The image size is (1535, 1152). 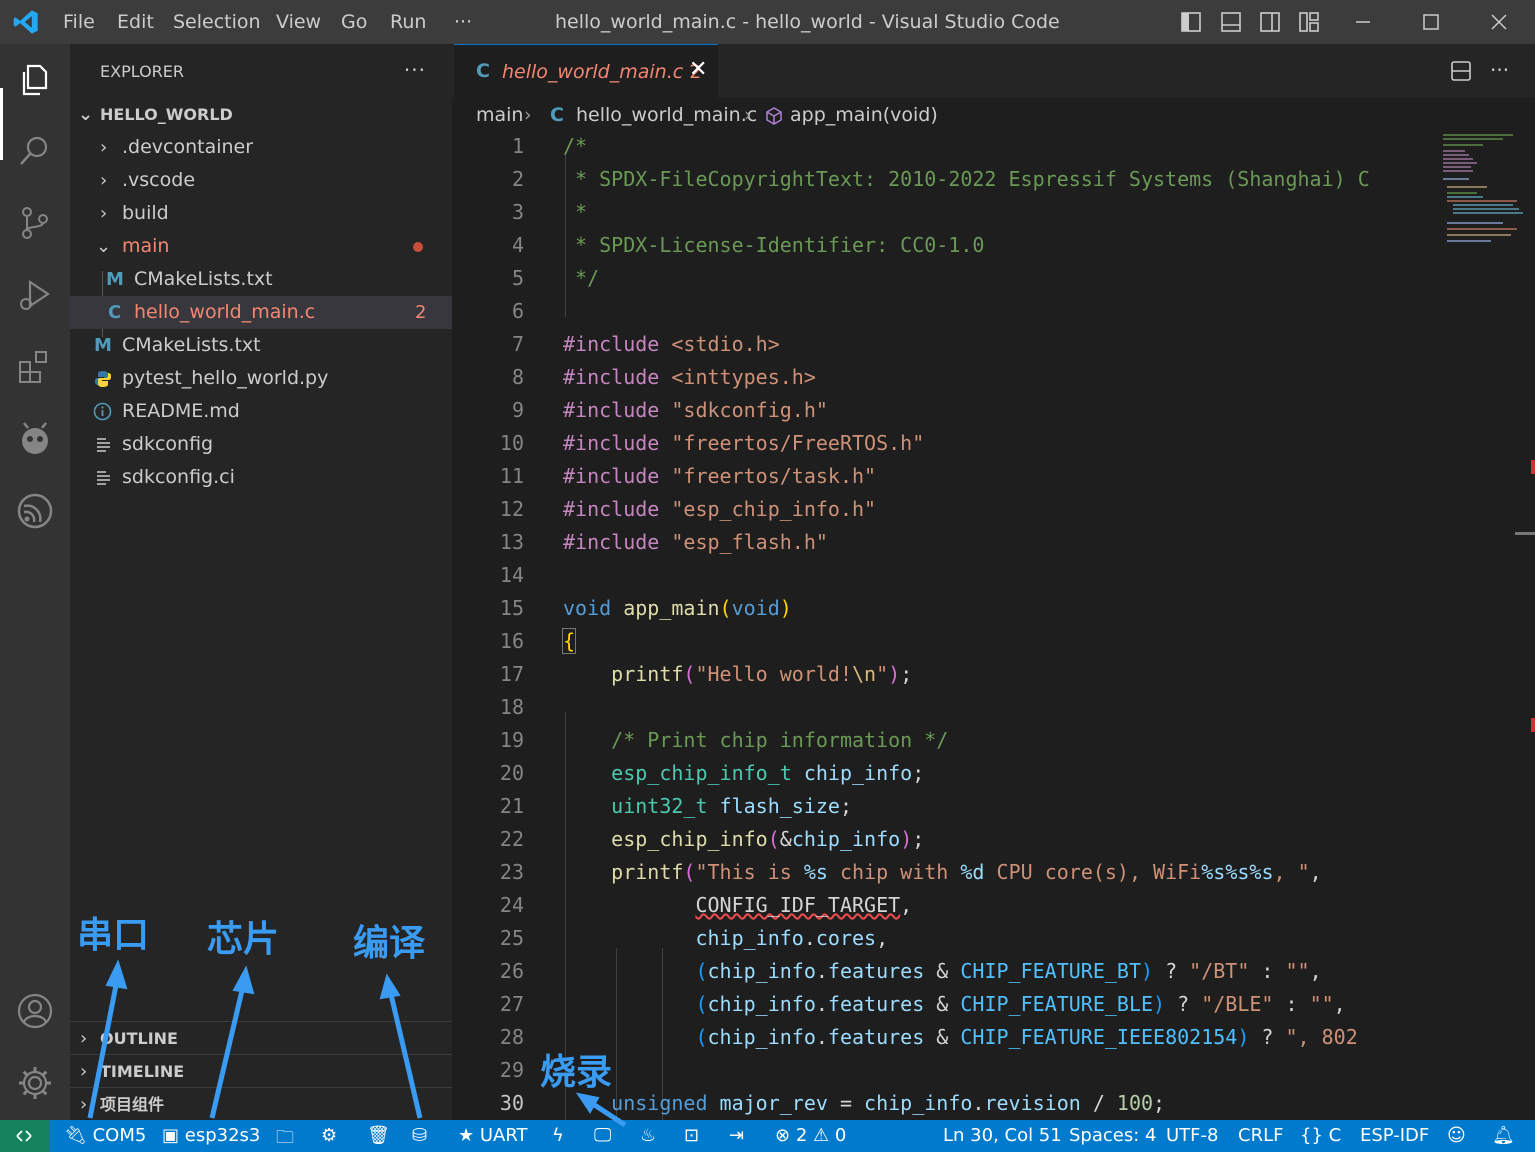 What do you see at coordinates (1461, 71) in the screenshot?
I see `split-editor-icon` at bounding box center [1461, 71].